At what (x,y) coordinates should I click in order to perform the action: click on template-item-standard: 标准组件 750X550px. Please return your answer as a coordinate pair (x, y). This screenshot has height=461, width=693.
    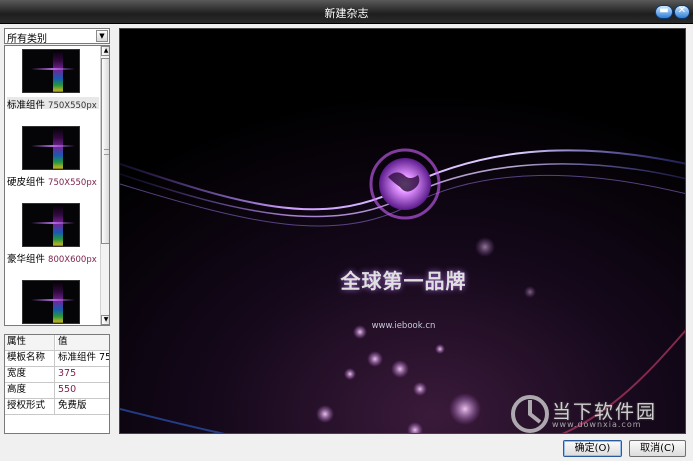
    Looking at the image, I should click on (52, 83).